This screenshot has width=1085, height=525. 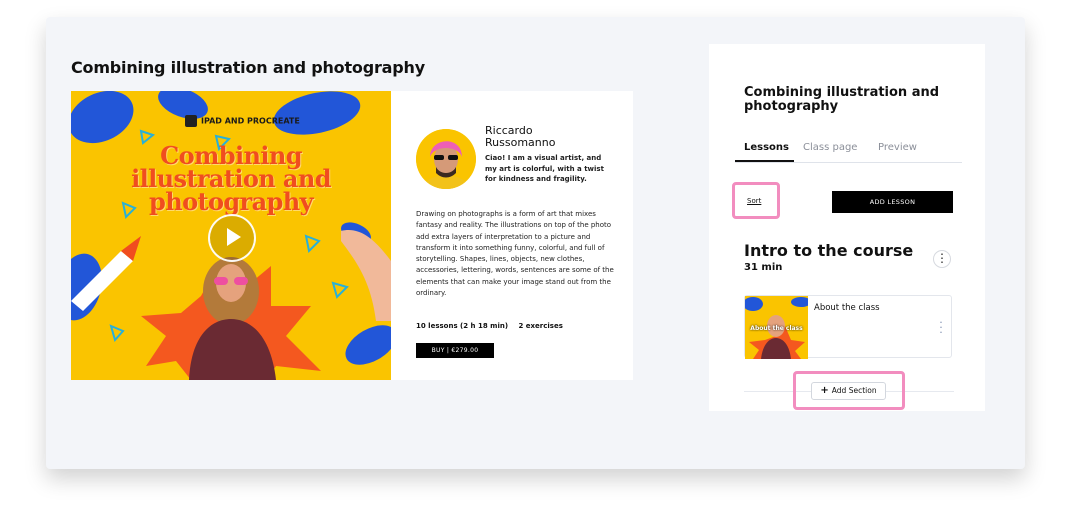 What do you see at coordinates (766, 147) in the screenshot?
I see `tab-lessons: Lessons` at bounding box center [766, 147].